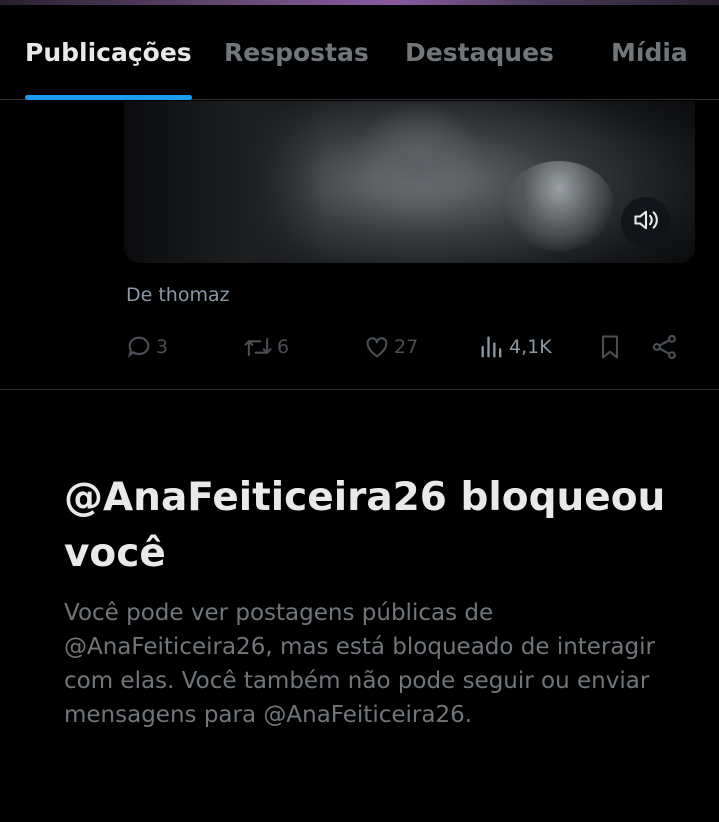  I want to click on like-count: 27, so click(406, 347).